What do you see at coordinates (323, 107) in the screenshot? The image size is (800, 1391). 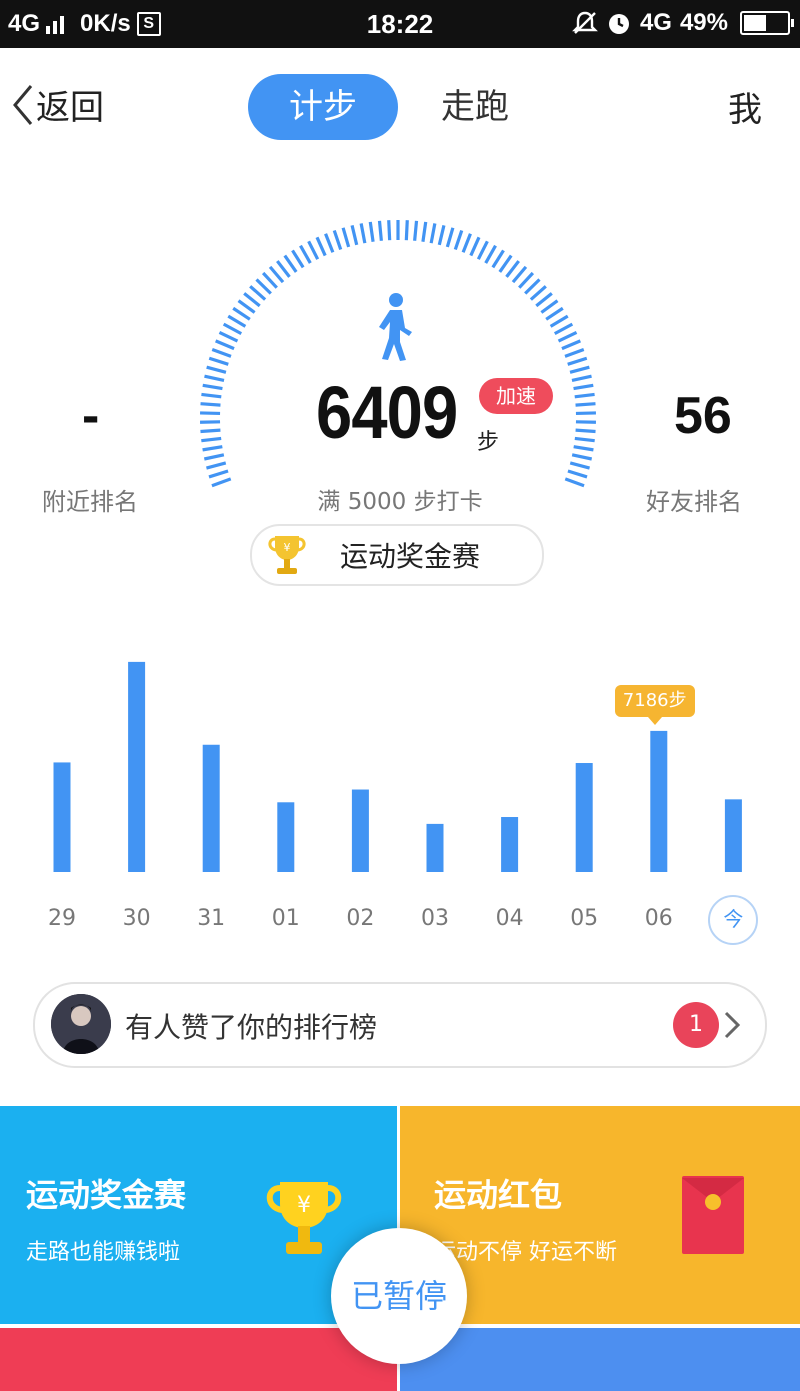 I see `tab-steps: 计步` at bounding box center [323, 107].